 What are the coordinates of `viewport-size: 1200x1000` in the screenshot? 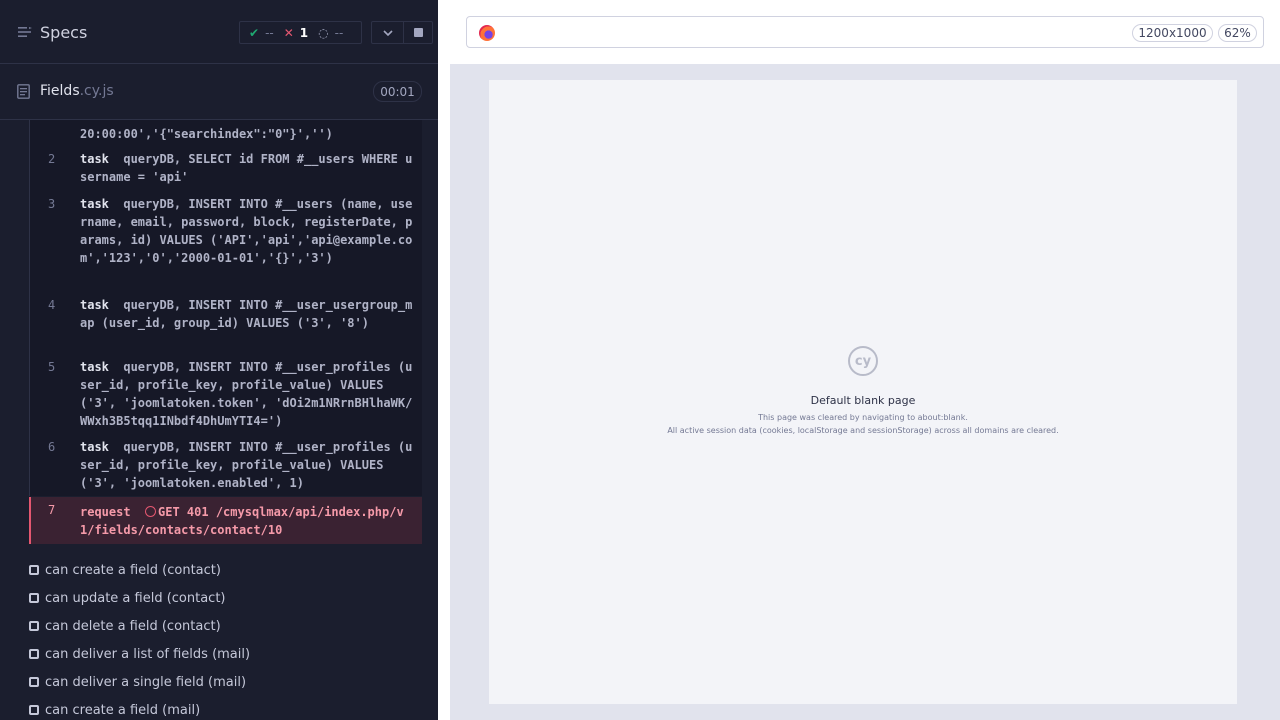 It's located at (1172, 33).